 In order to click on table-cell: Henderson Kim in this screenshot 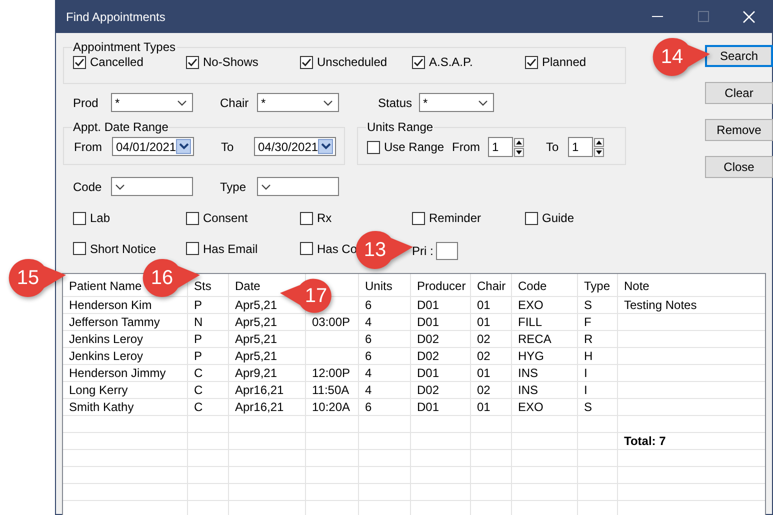, I will do `click(110, 305)`.